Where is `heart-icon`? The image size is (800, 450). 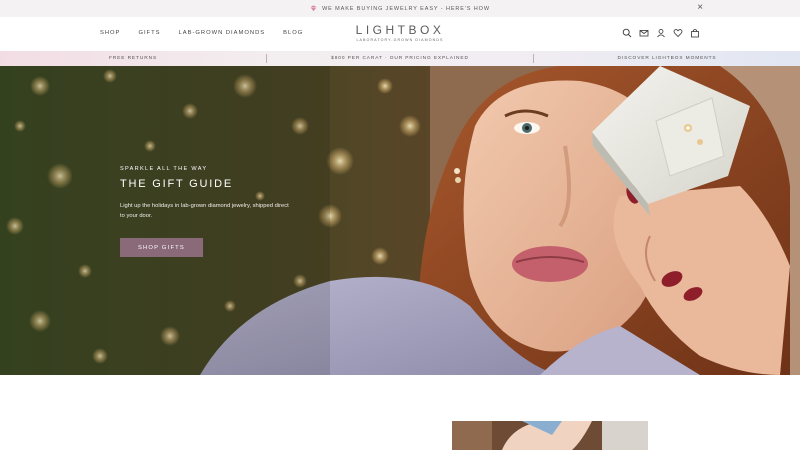 heart-icon is located at coordinates (678, 33).